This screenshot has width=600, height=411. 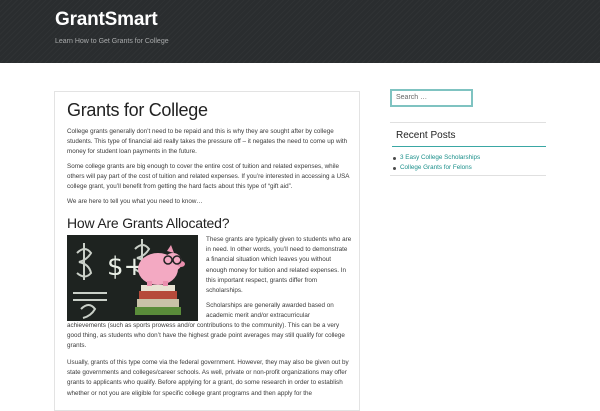 What do you see at coordinates (137, 110) in the screenshot?
I see `article-title: Grants for College` at bounding box center [137, 110].